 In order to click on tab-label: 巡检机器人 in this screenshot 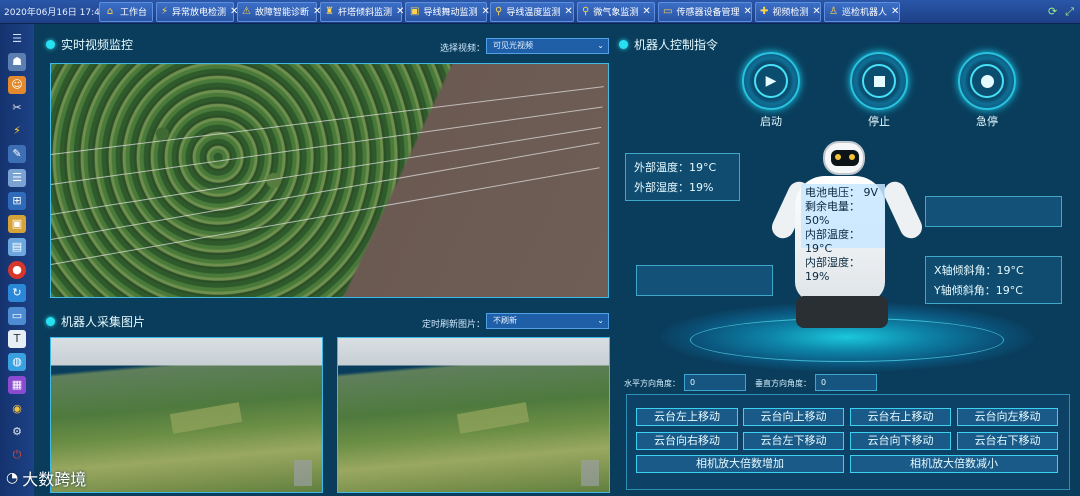, I will do `click(864, 13)`.